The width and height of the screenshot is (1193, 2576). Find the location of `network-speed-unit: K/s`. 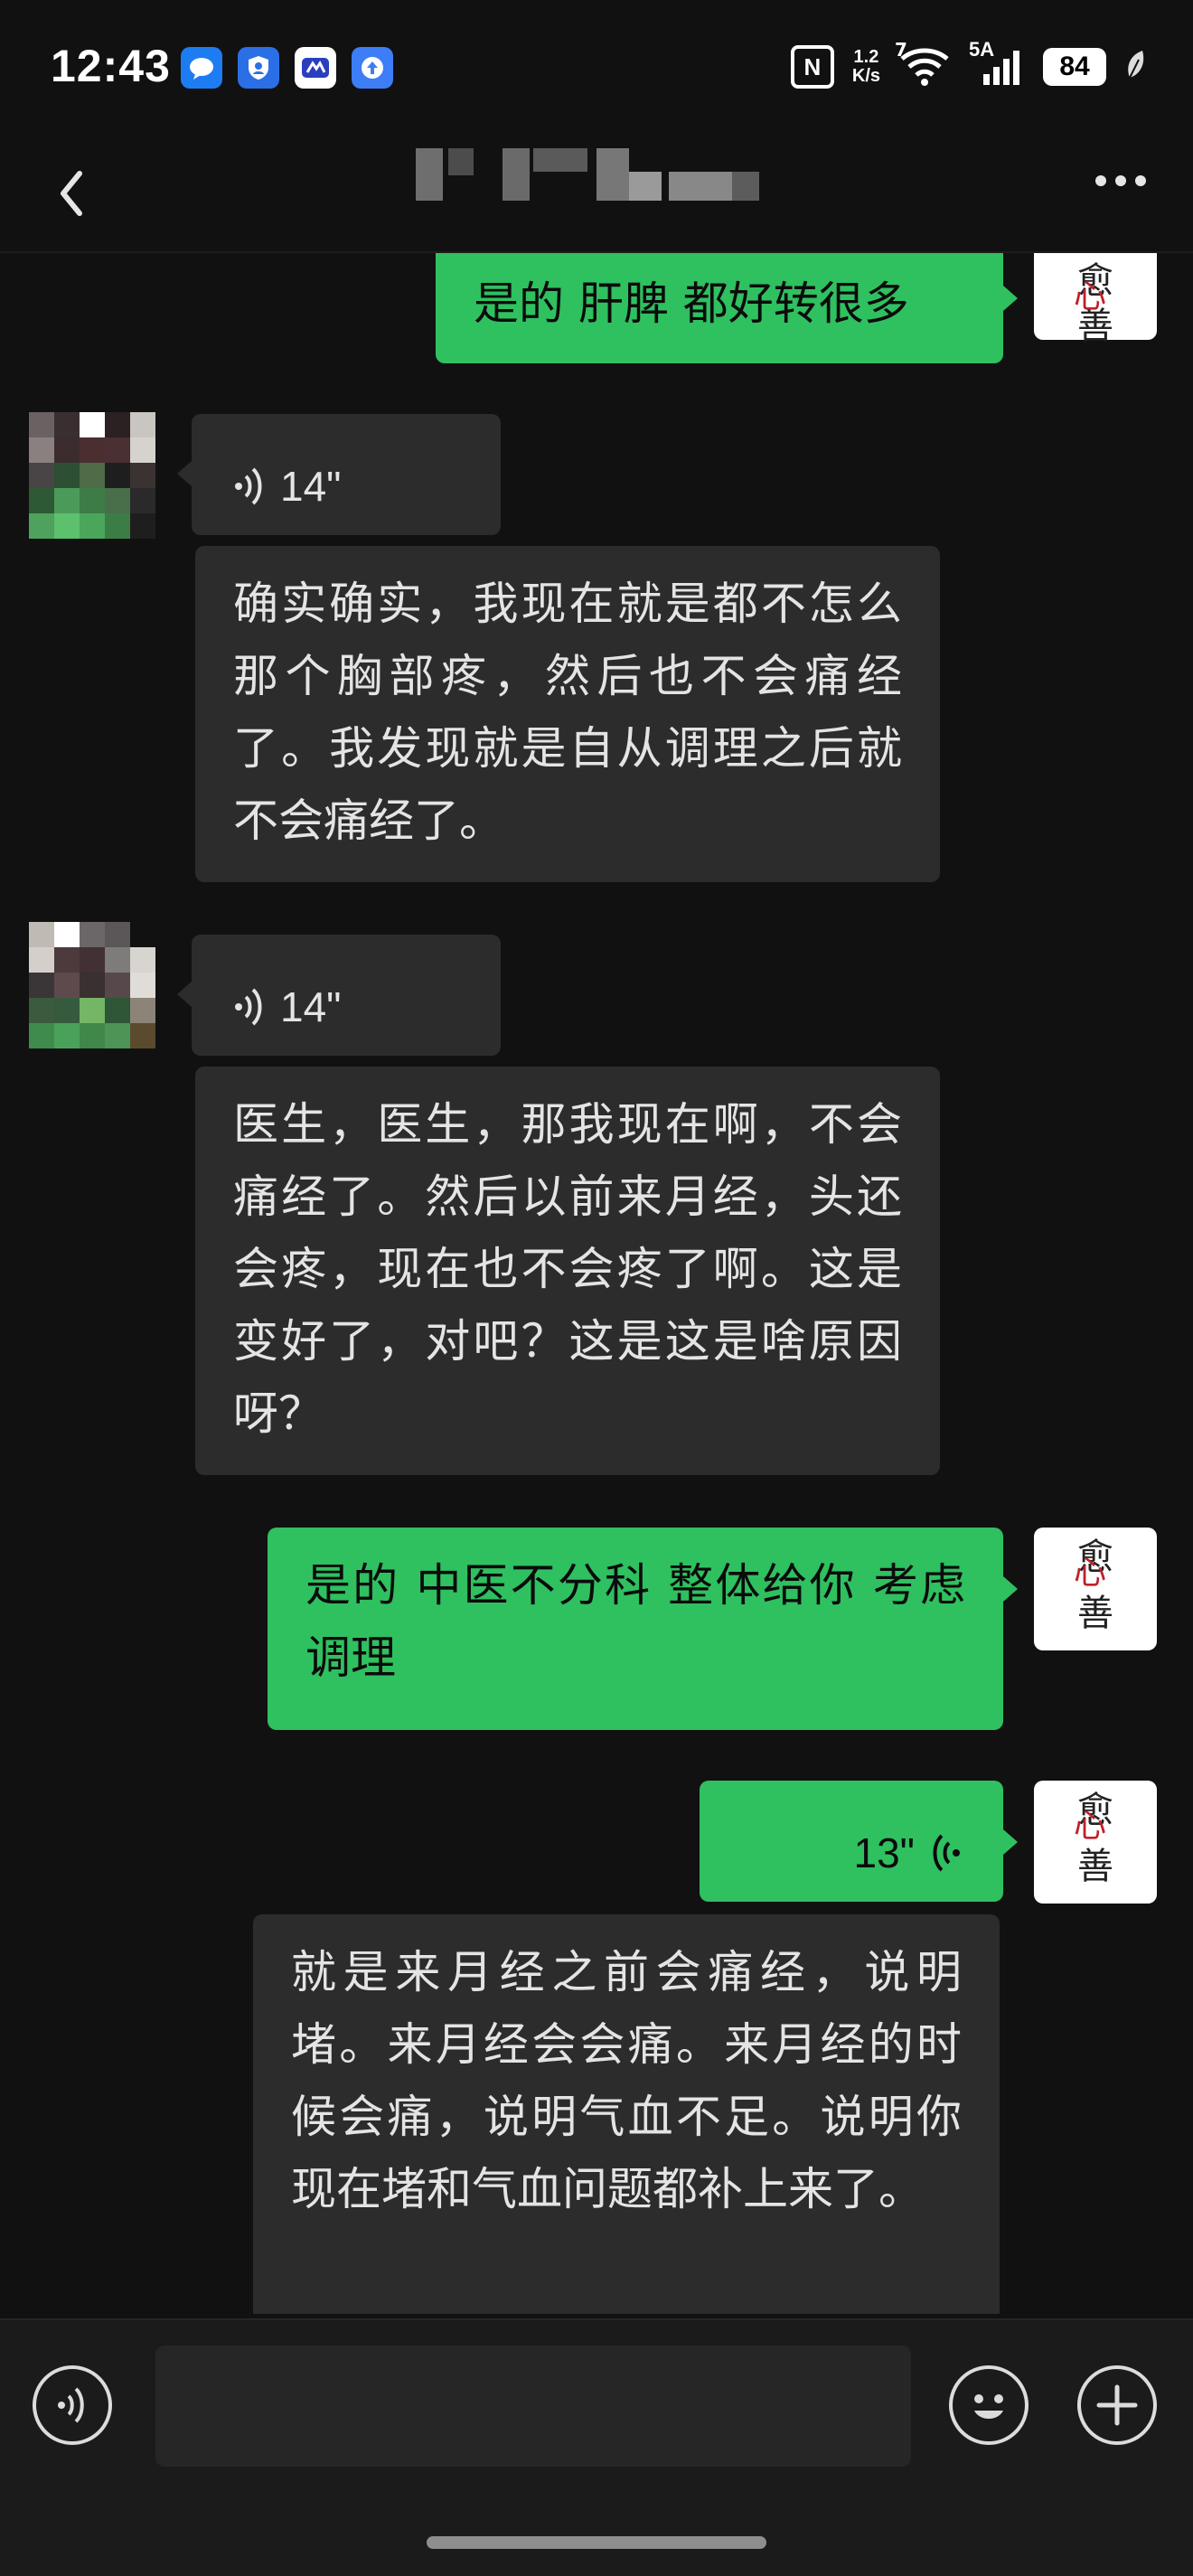

network-speed-unit: K/s is located at coordinates (865, 76).